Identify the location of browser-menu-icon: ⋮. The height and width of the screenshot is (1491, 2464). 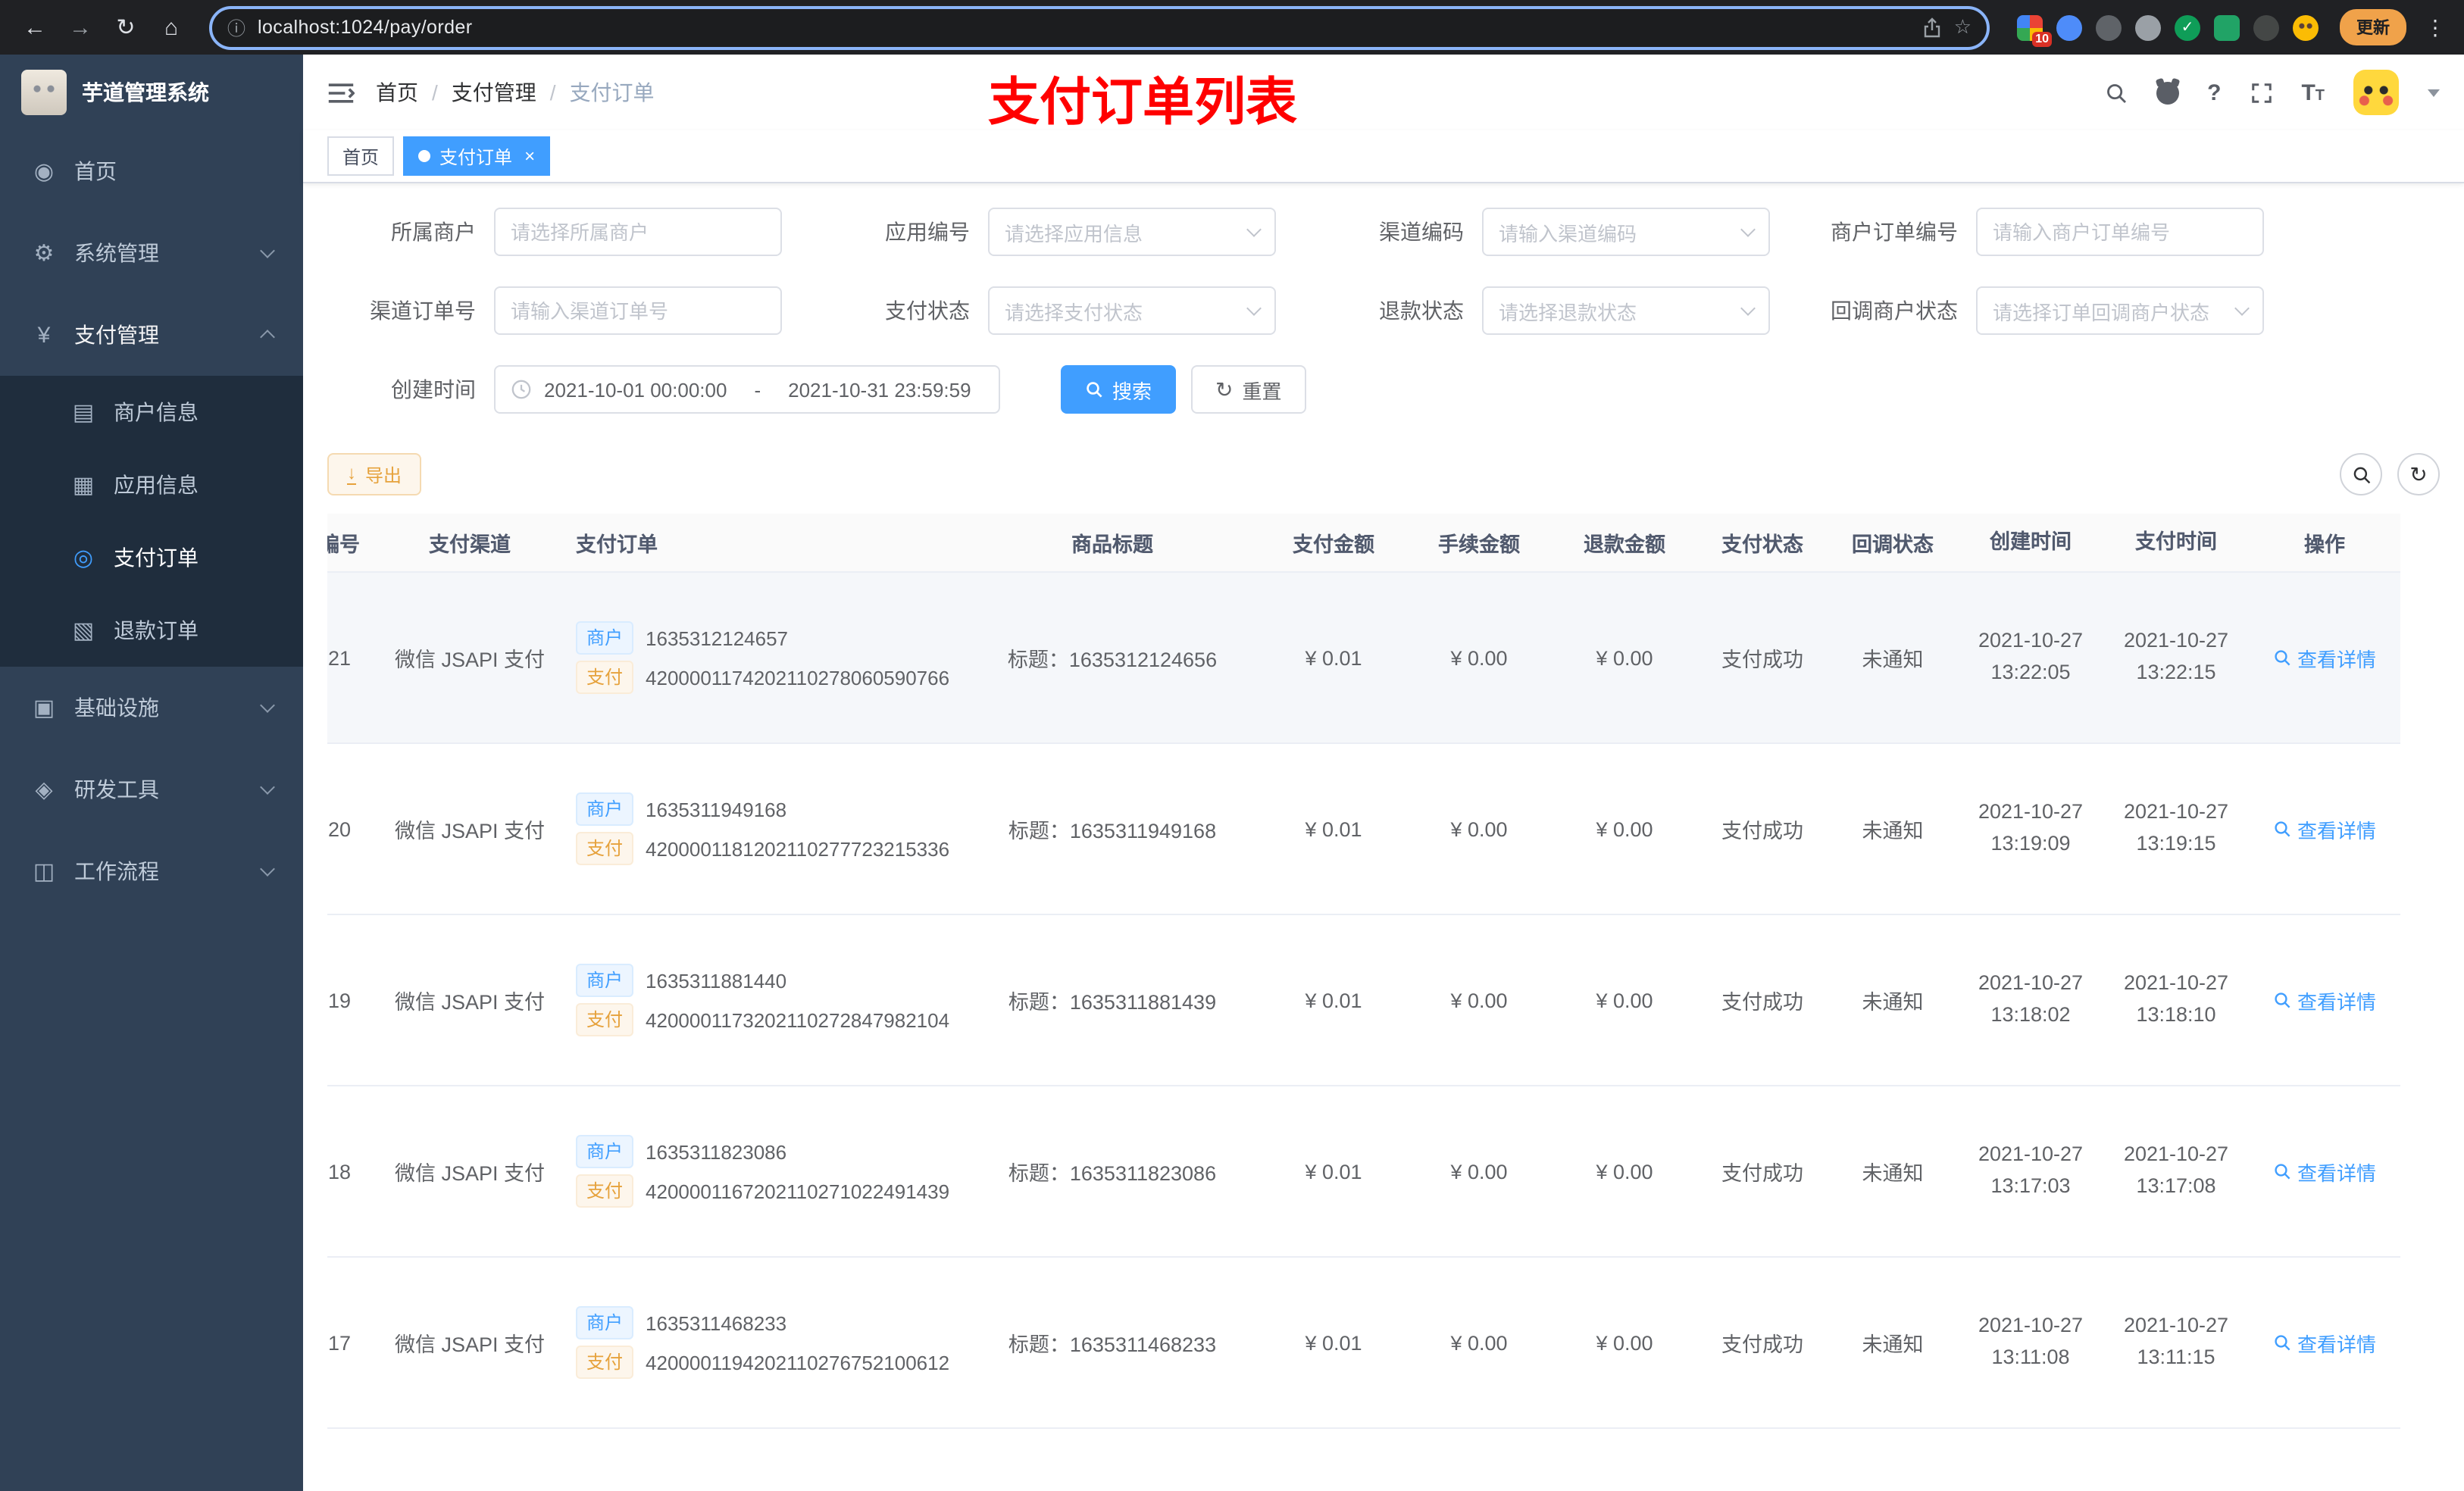
(2435, 27).